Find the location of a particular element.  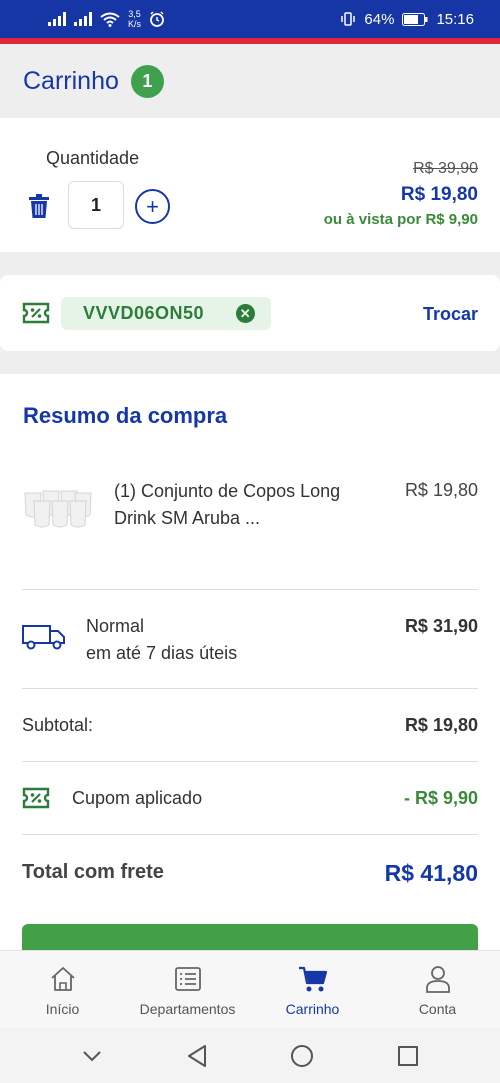

cash-price: ou à vista por R$ 9,90 is located at coordinates (400, 219).